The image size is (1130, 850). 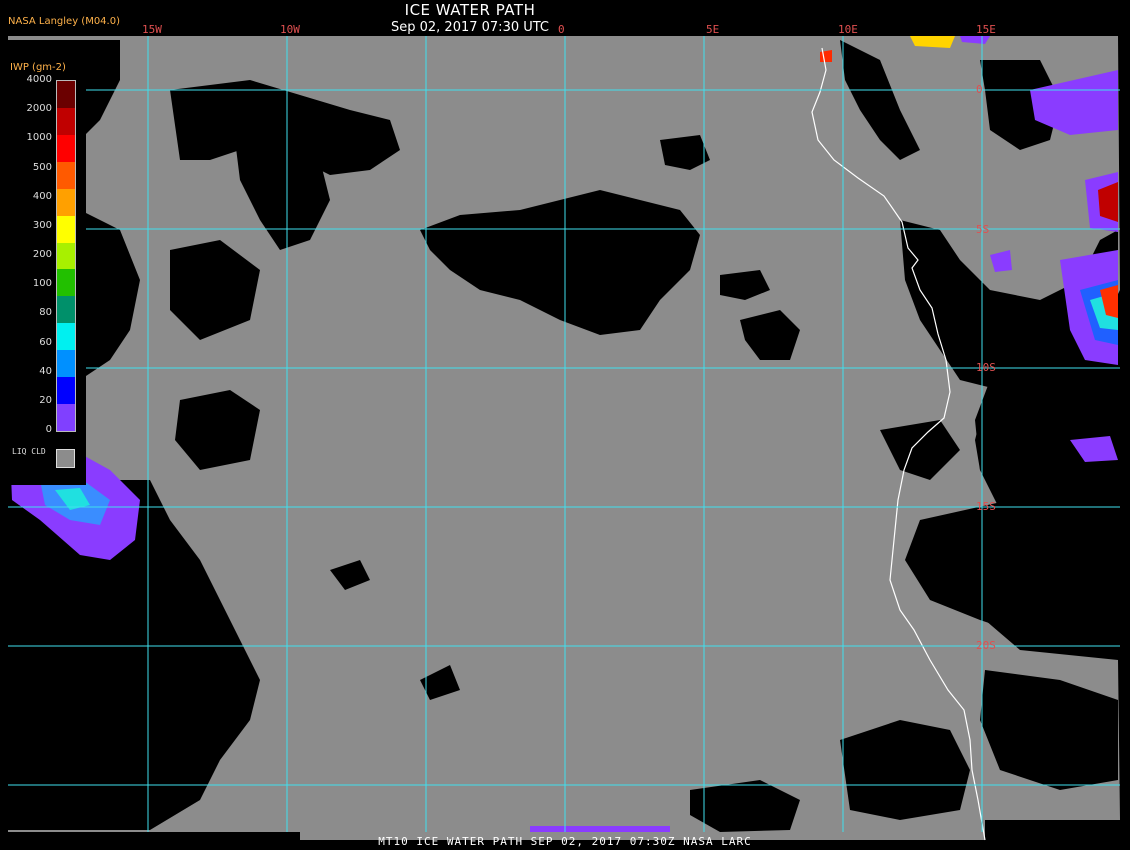 What do you see at coordinates (39, 79) in the screenshot?
I see `legend-tick-label: 4000` at bounding box center [39, 79].